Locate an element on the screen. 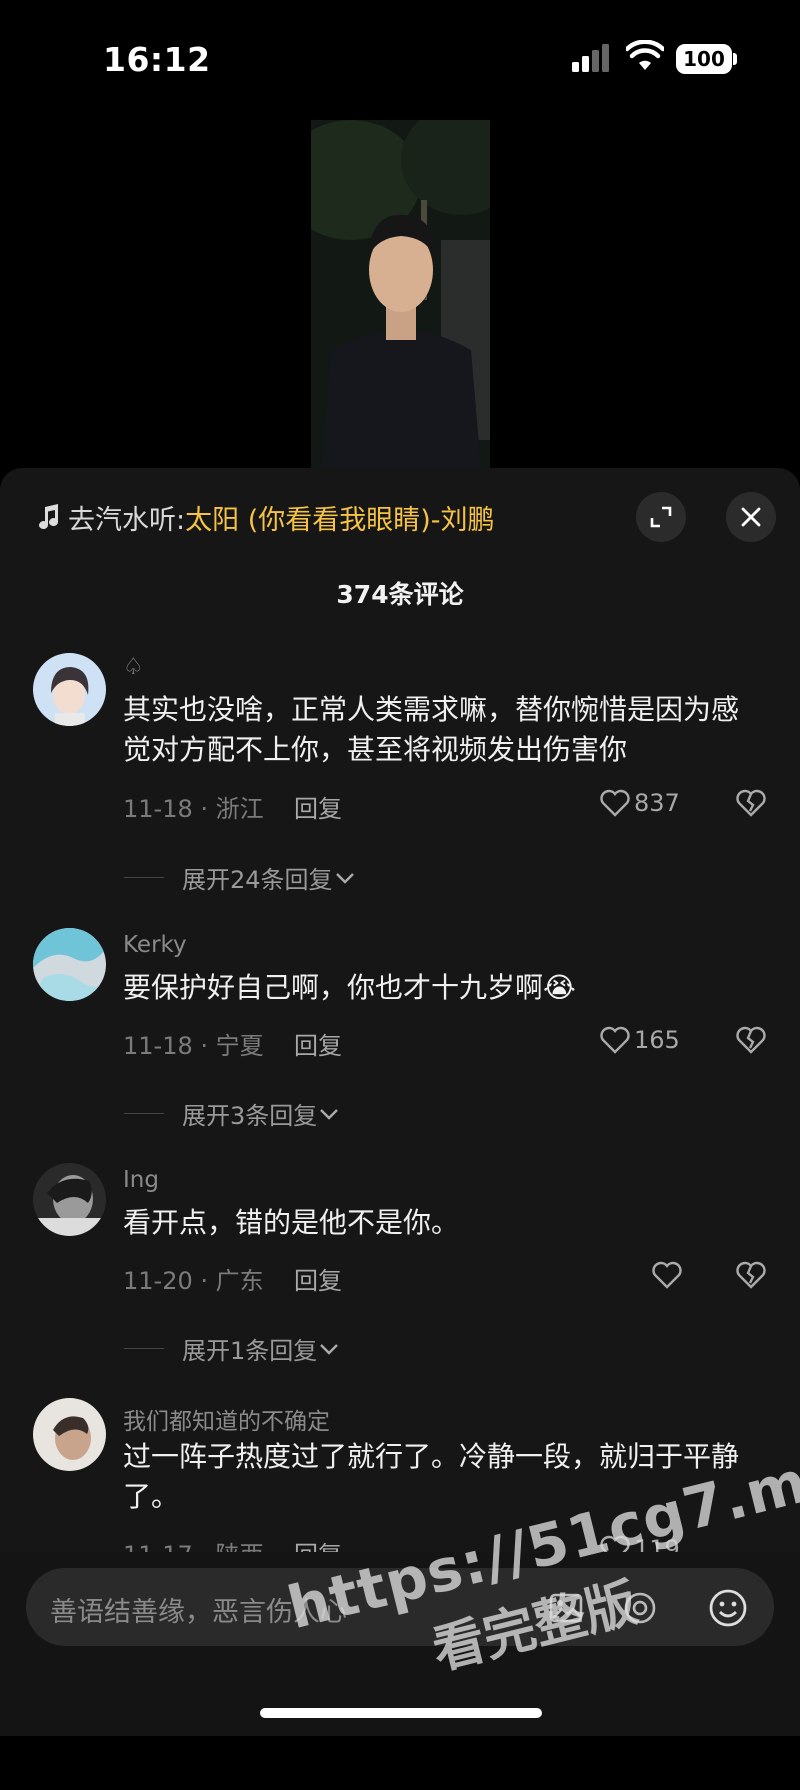  comment-input-placeholder: 善语结善缘，恶言伤人心 is located at coordinates (198, 1612).